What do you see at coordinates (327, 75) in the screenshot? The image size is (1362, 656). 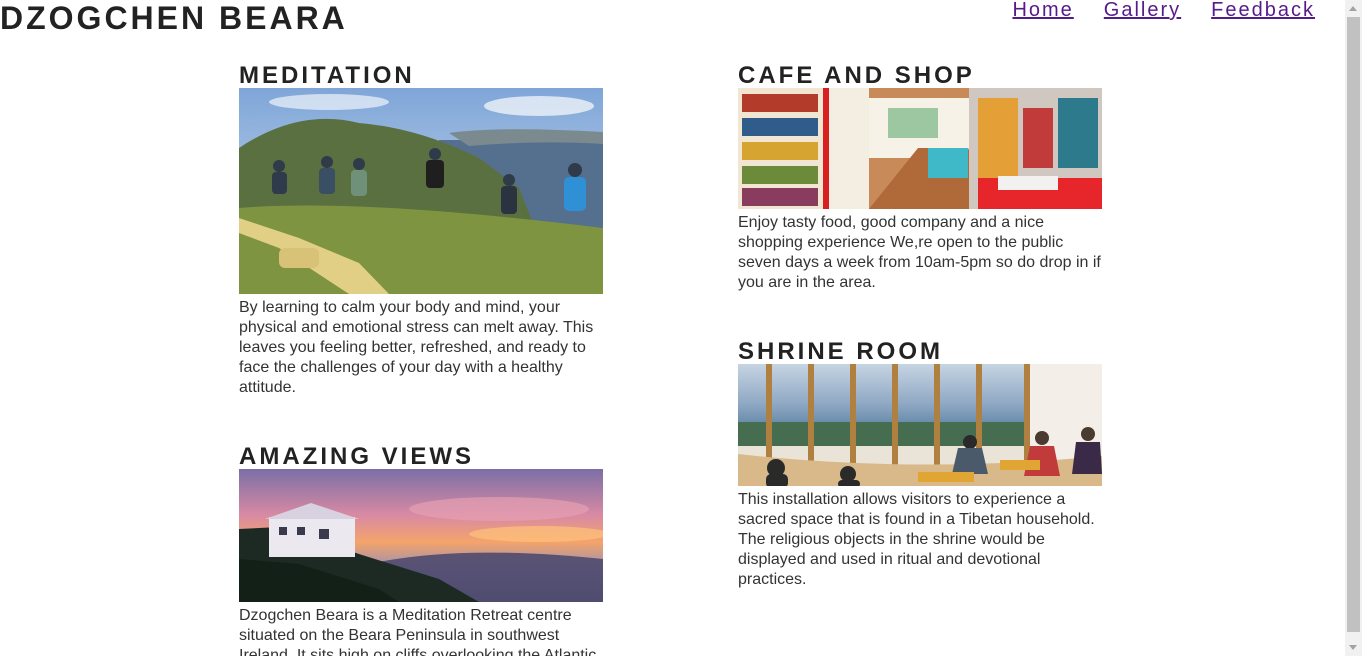 I see `section-title-meditation: MEDITATION` at bounding box center [327, 75].